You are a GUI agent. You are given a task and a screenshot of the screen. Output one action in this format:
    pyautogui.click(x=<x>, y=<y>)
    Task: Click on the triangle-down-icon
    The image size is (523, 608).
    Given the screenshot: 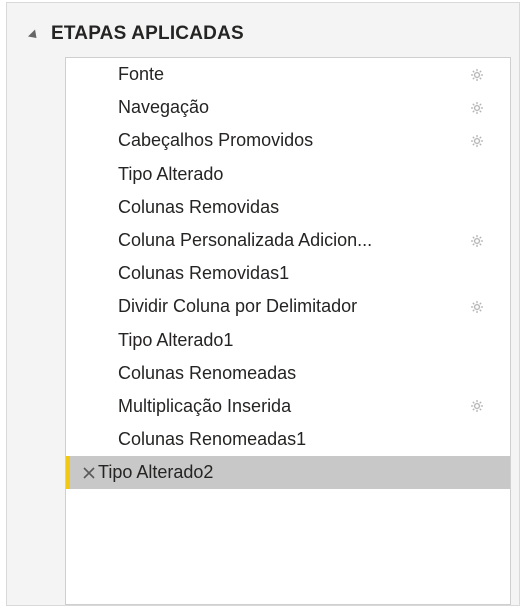 What is the action you would take?
    pyautogui.click(x=34, y=35)
    